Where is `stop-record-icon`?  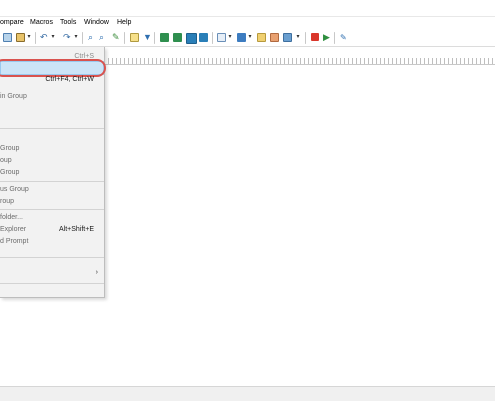
stop-record-icon is located at coordinates (315, 37).